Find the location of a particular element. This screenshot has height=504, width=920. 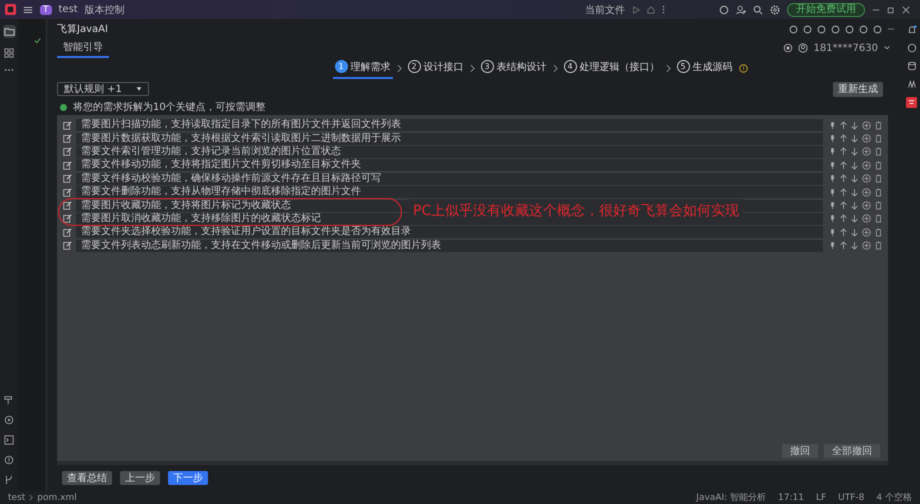

requirement-field: 需要文件删除功能，支持从物理存储中彻底移除指定的图片文件 is located at coordinates (220, 192).